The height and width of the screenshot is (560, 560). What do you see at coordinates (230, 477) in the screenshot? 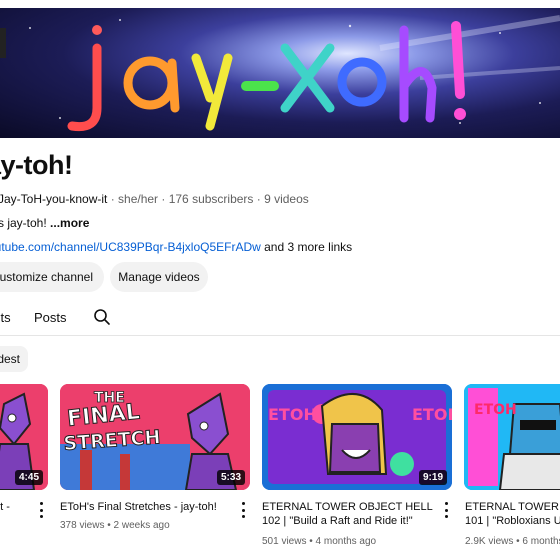
I see `video-duration: 5:33` at bounding box center [230, 477].